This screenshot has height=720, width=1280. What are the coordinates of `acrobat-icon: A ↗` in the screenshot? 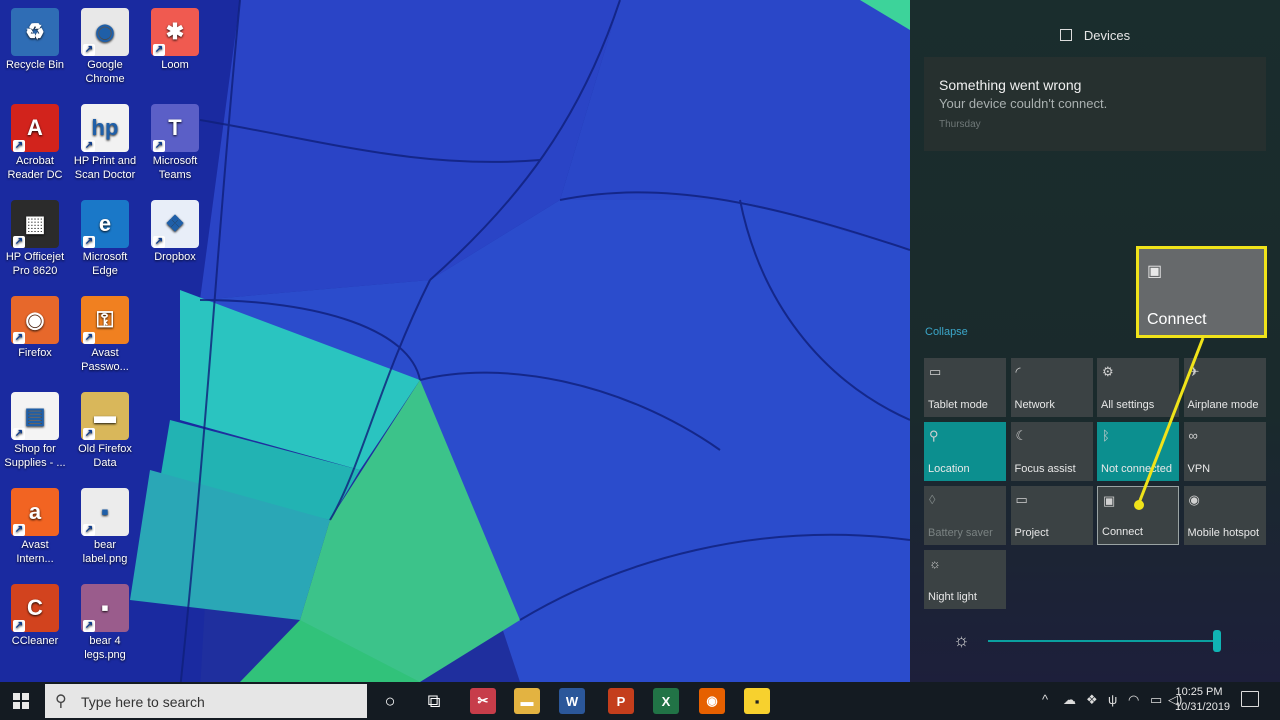 It's located at (35, 128).